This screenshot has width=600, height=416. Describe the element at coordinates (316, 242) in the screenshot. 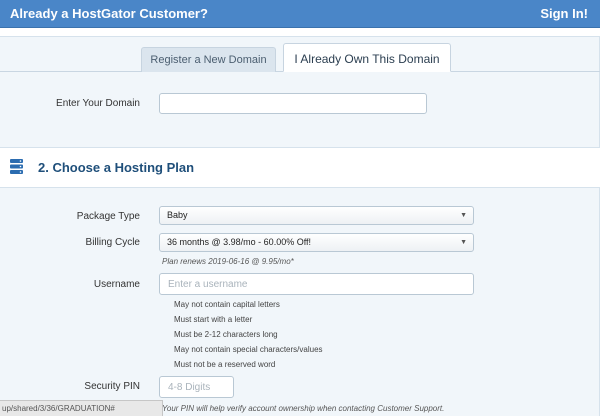

I see `billing-cycle-select: 36 months @ 3.98/mo - 60.00% Off! ▼` at that location.